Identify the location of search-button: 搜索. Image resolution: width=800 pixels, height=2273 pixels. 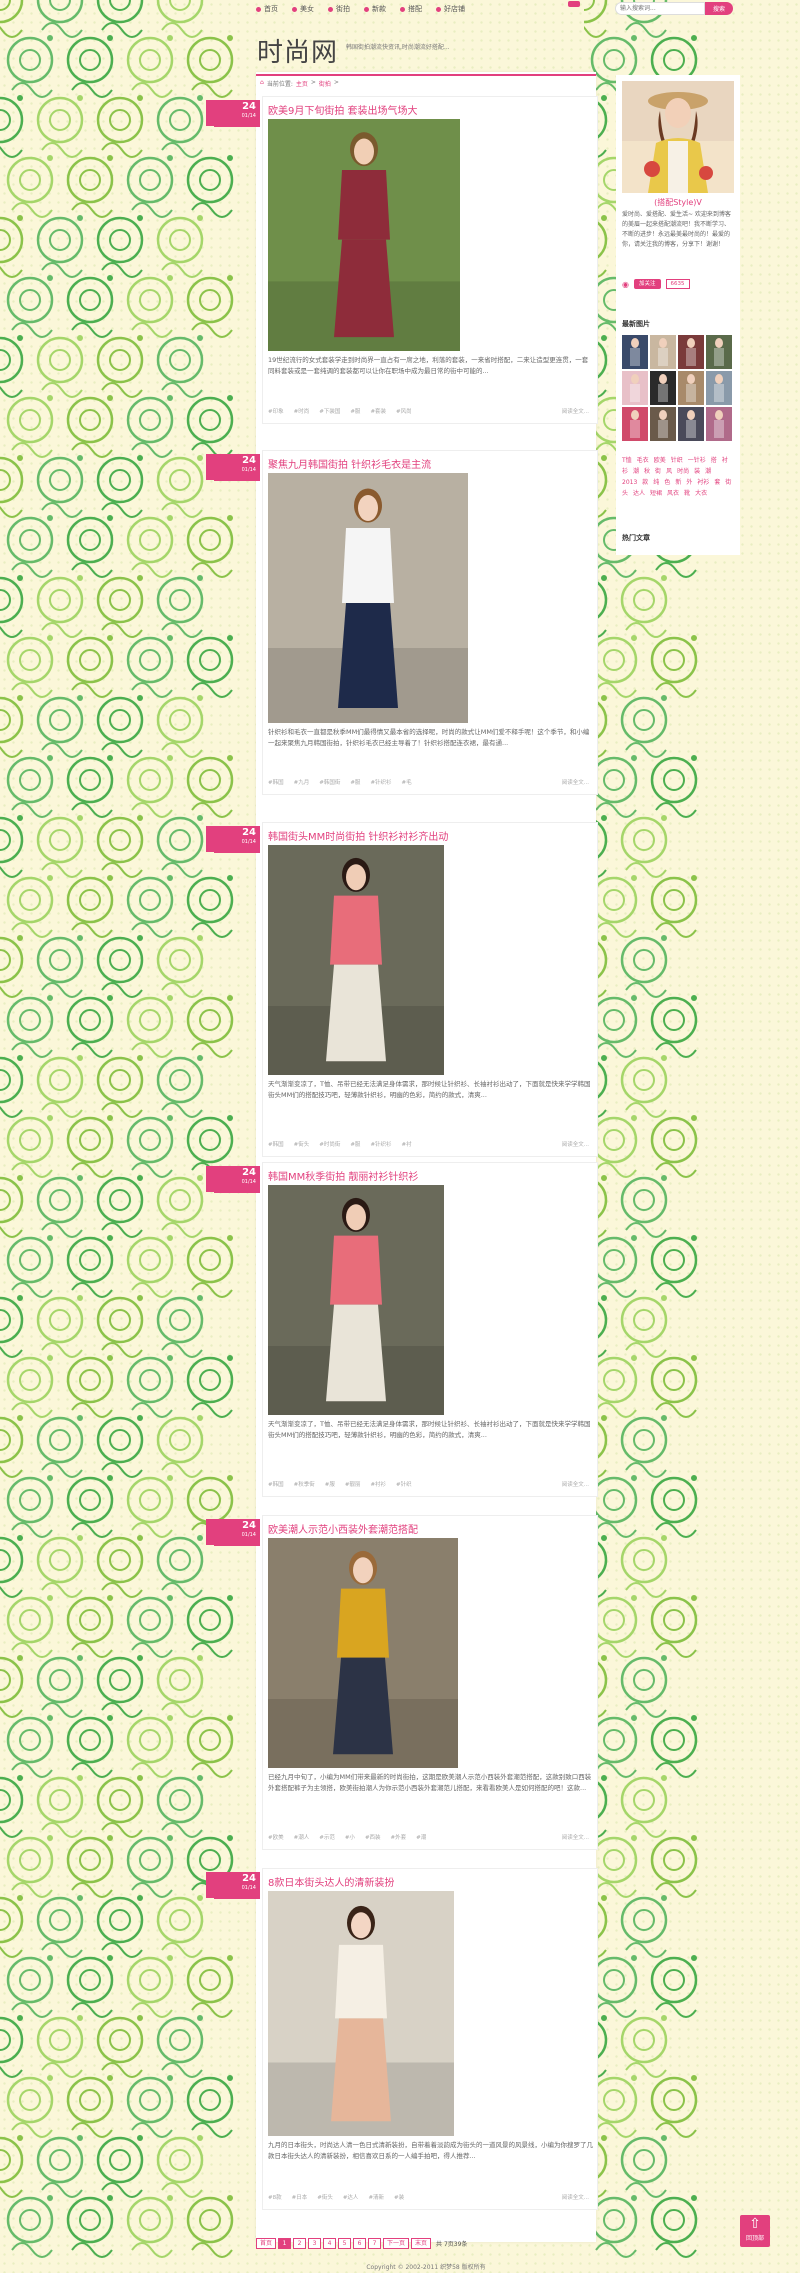
(719, 8).